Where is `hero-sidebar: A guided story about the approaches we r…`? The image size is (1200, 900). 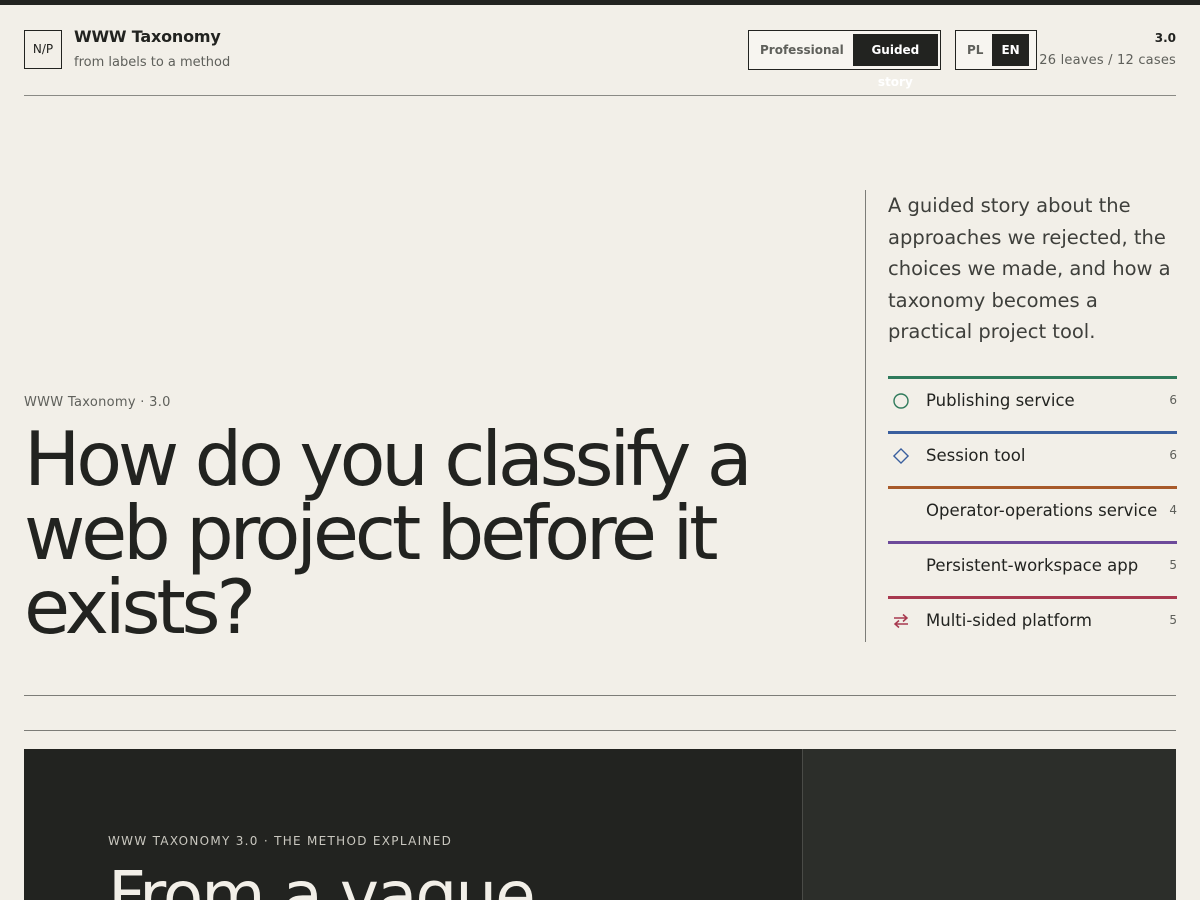 hero-sidebar: A guided story about the approaches we r… is located at coordinates (1021, 416).